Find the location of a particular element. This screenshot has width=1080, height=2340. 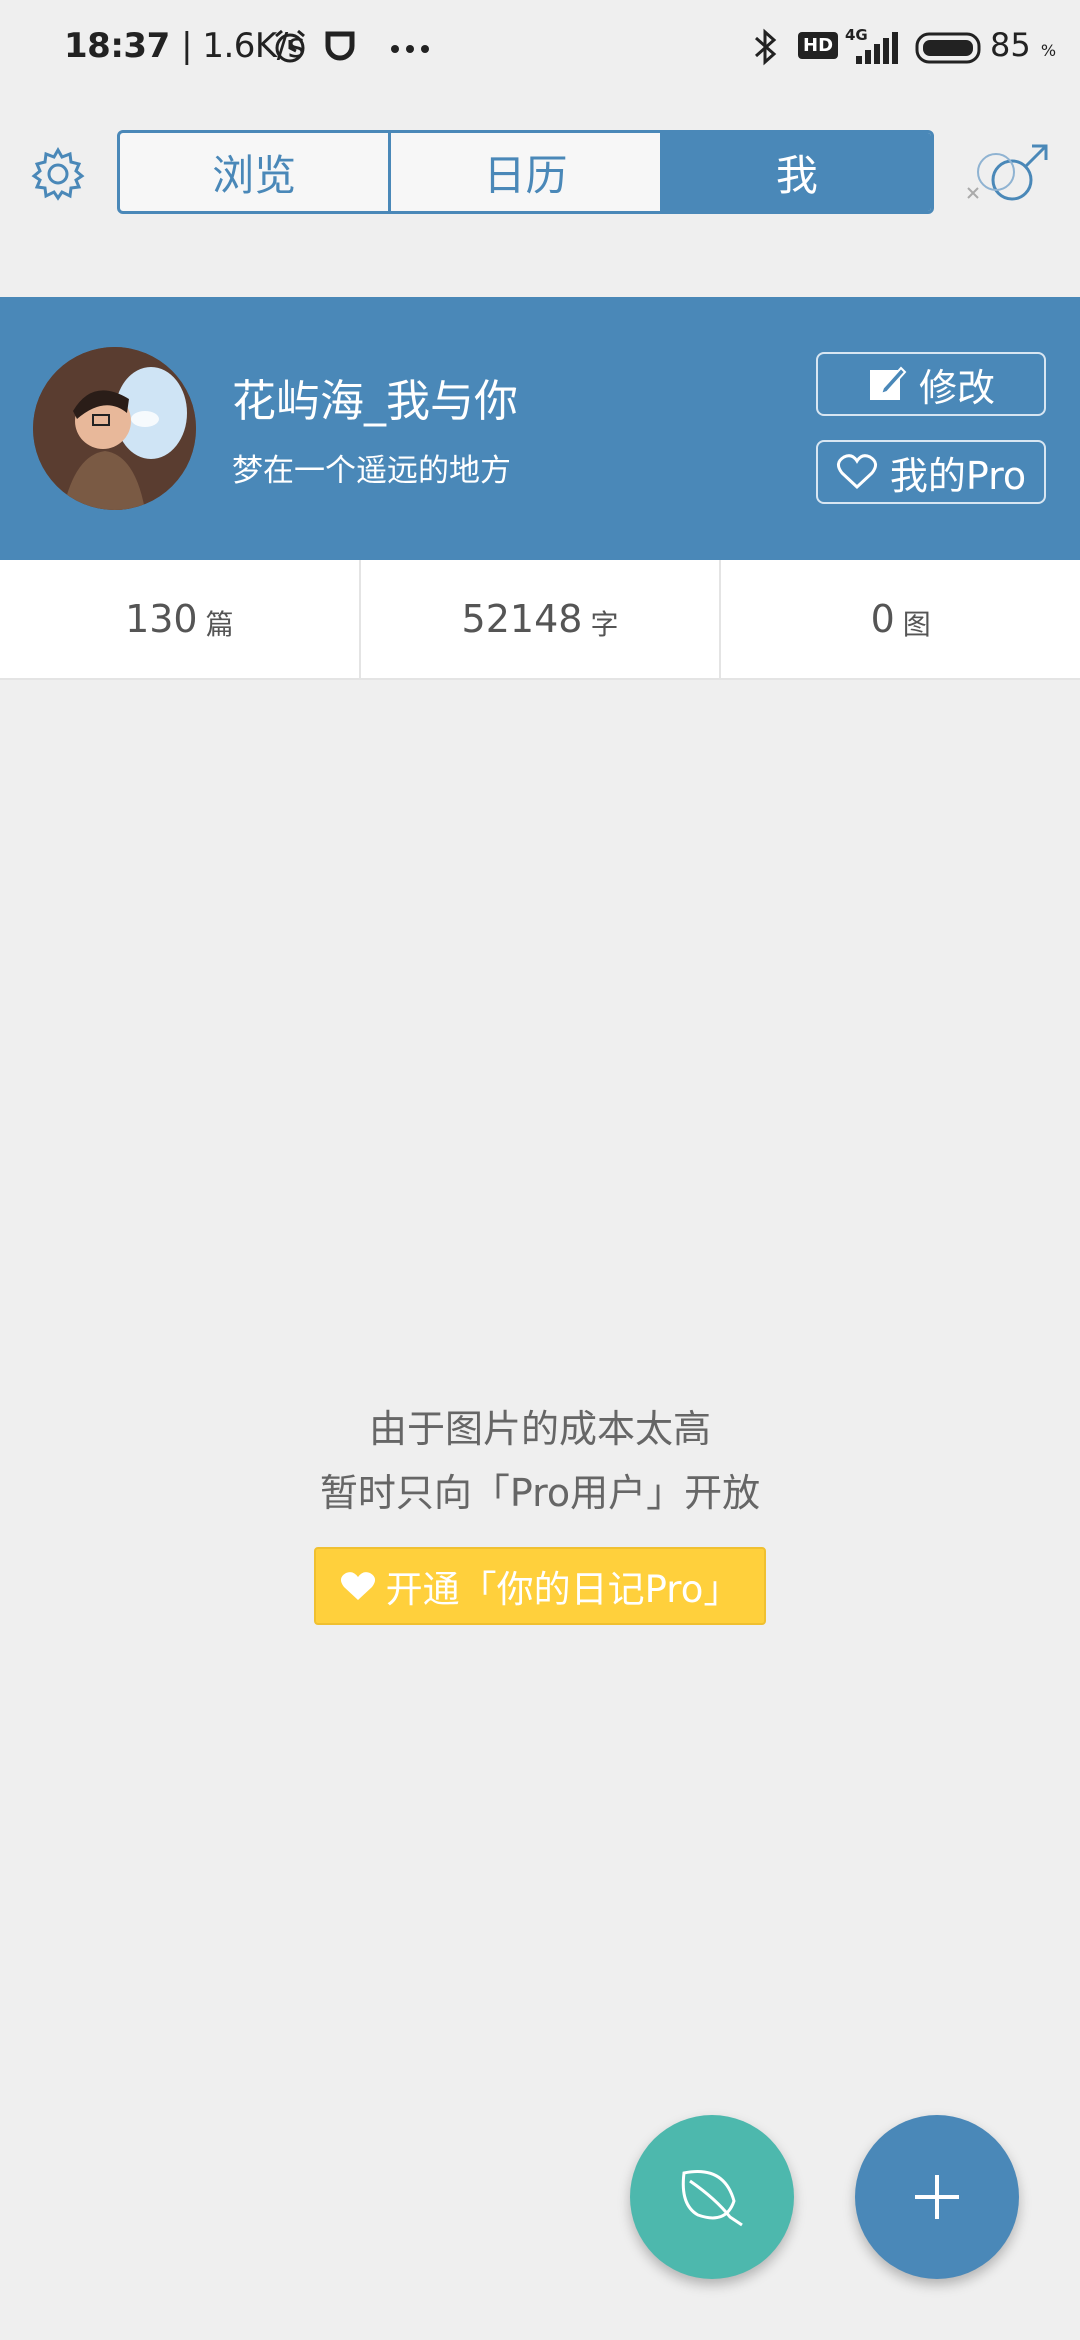

battery-percent: 85 % is located at coordinates (1023, 45).